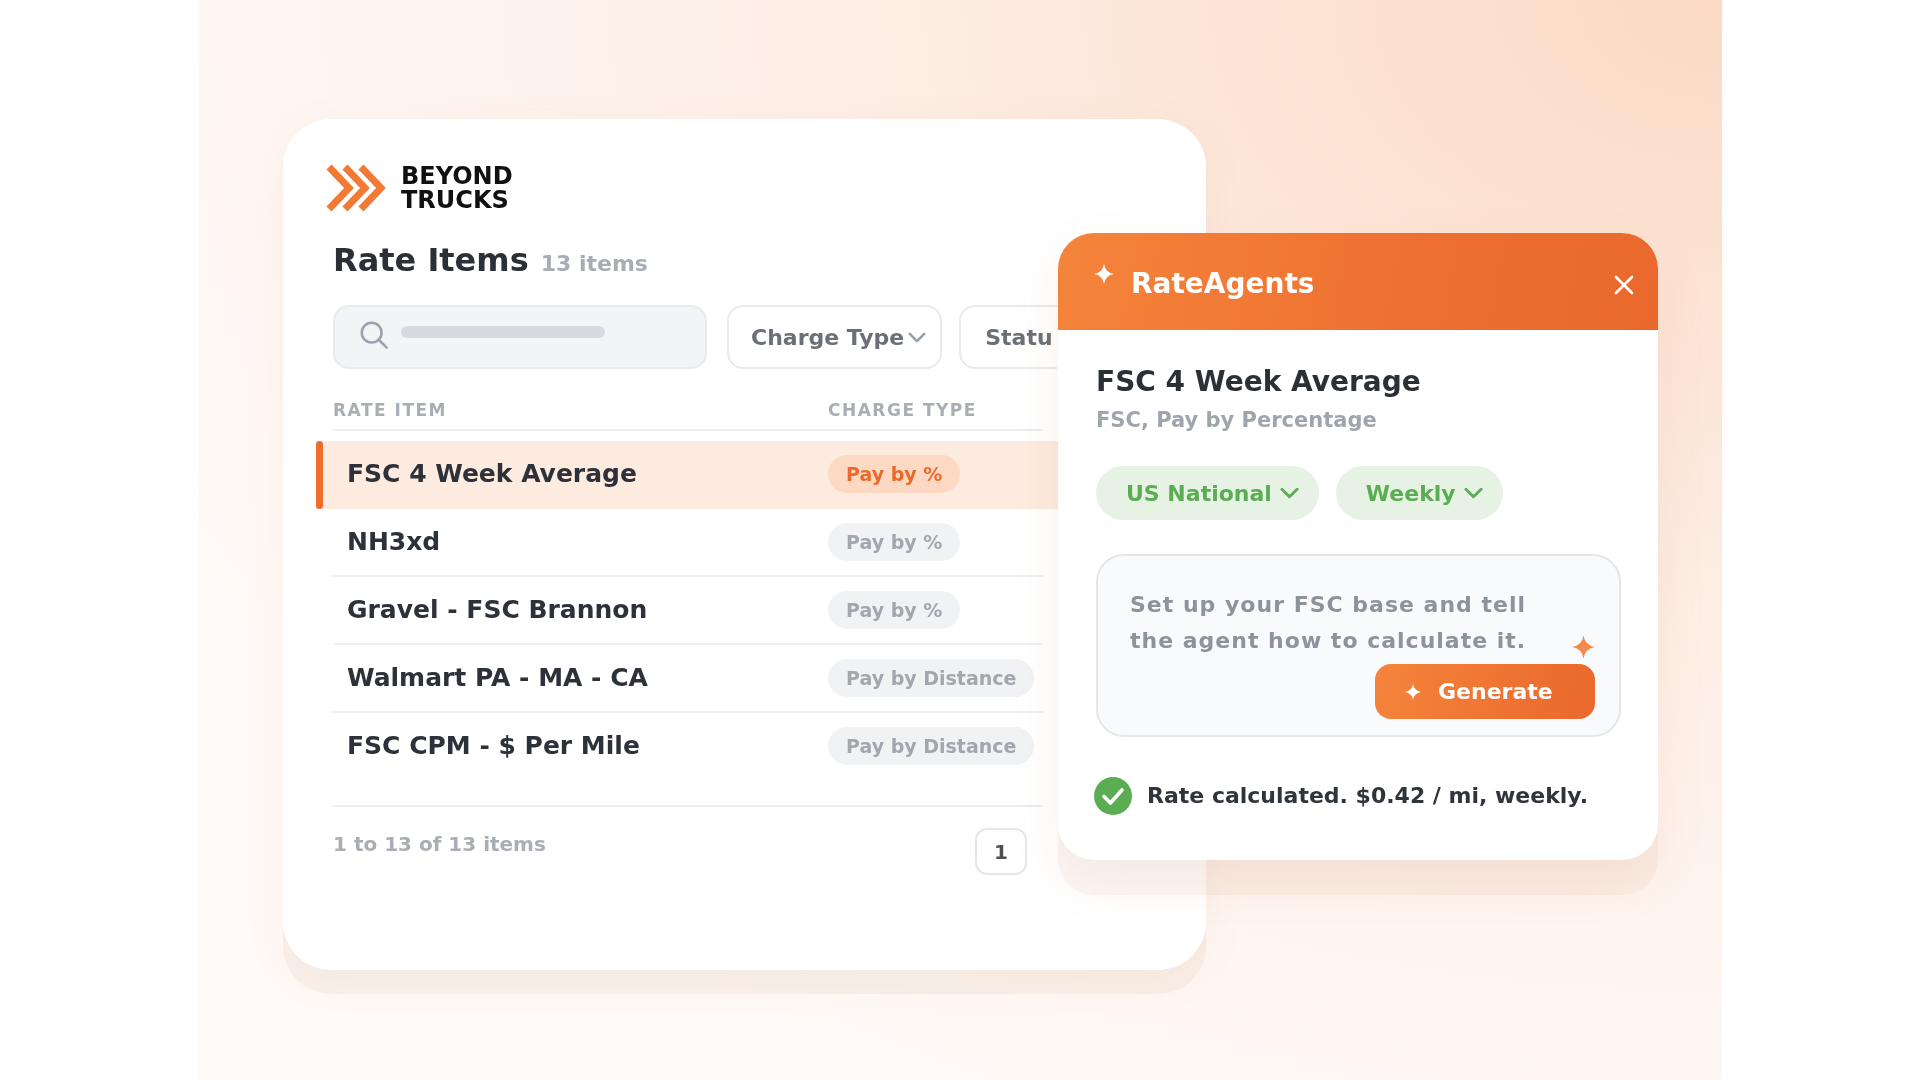  What do you see at coordinates (835, 337) in the screenshot?
I see `filter-dropdown: Charge Type` at bounding box center [835, 337].